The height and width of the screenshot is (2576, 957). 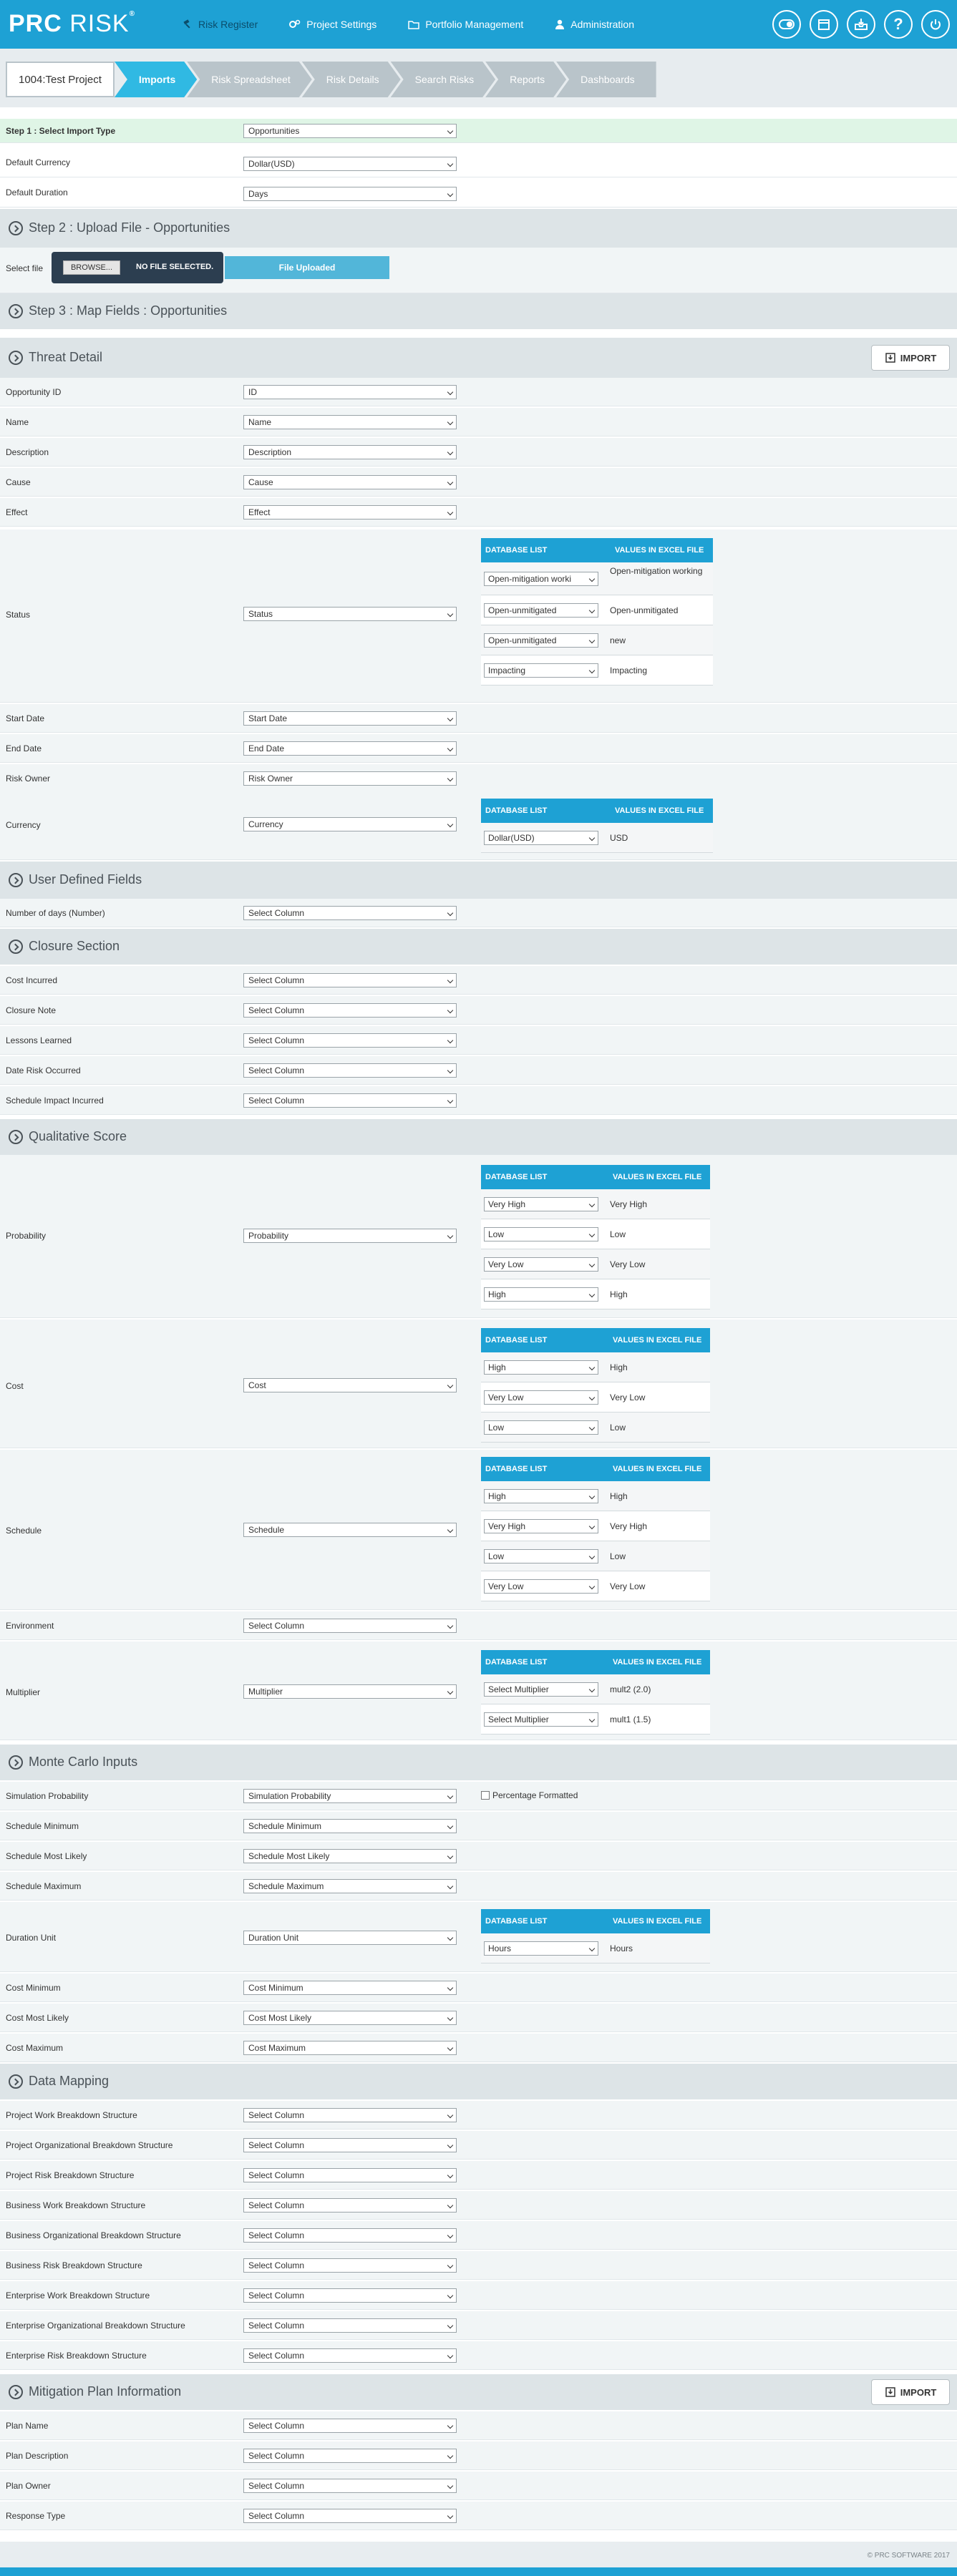 What do you see at coordinates (137, 267) in the screenshot?
I see `file-picker: BROWSE... NO FILE SELECTED.` at bounding box center [137, 267].